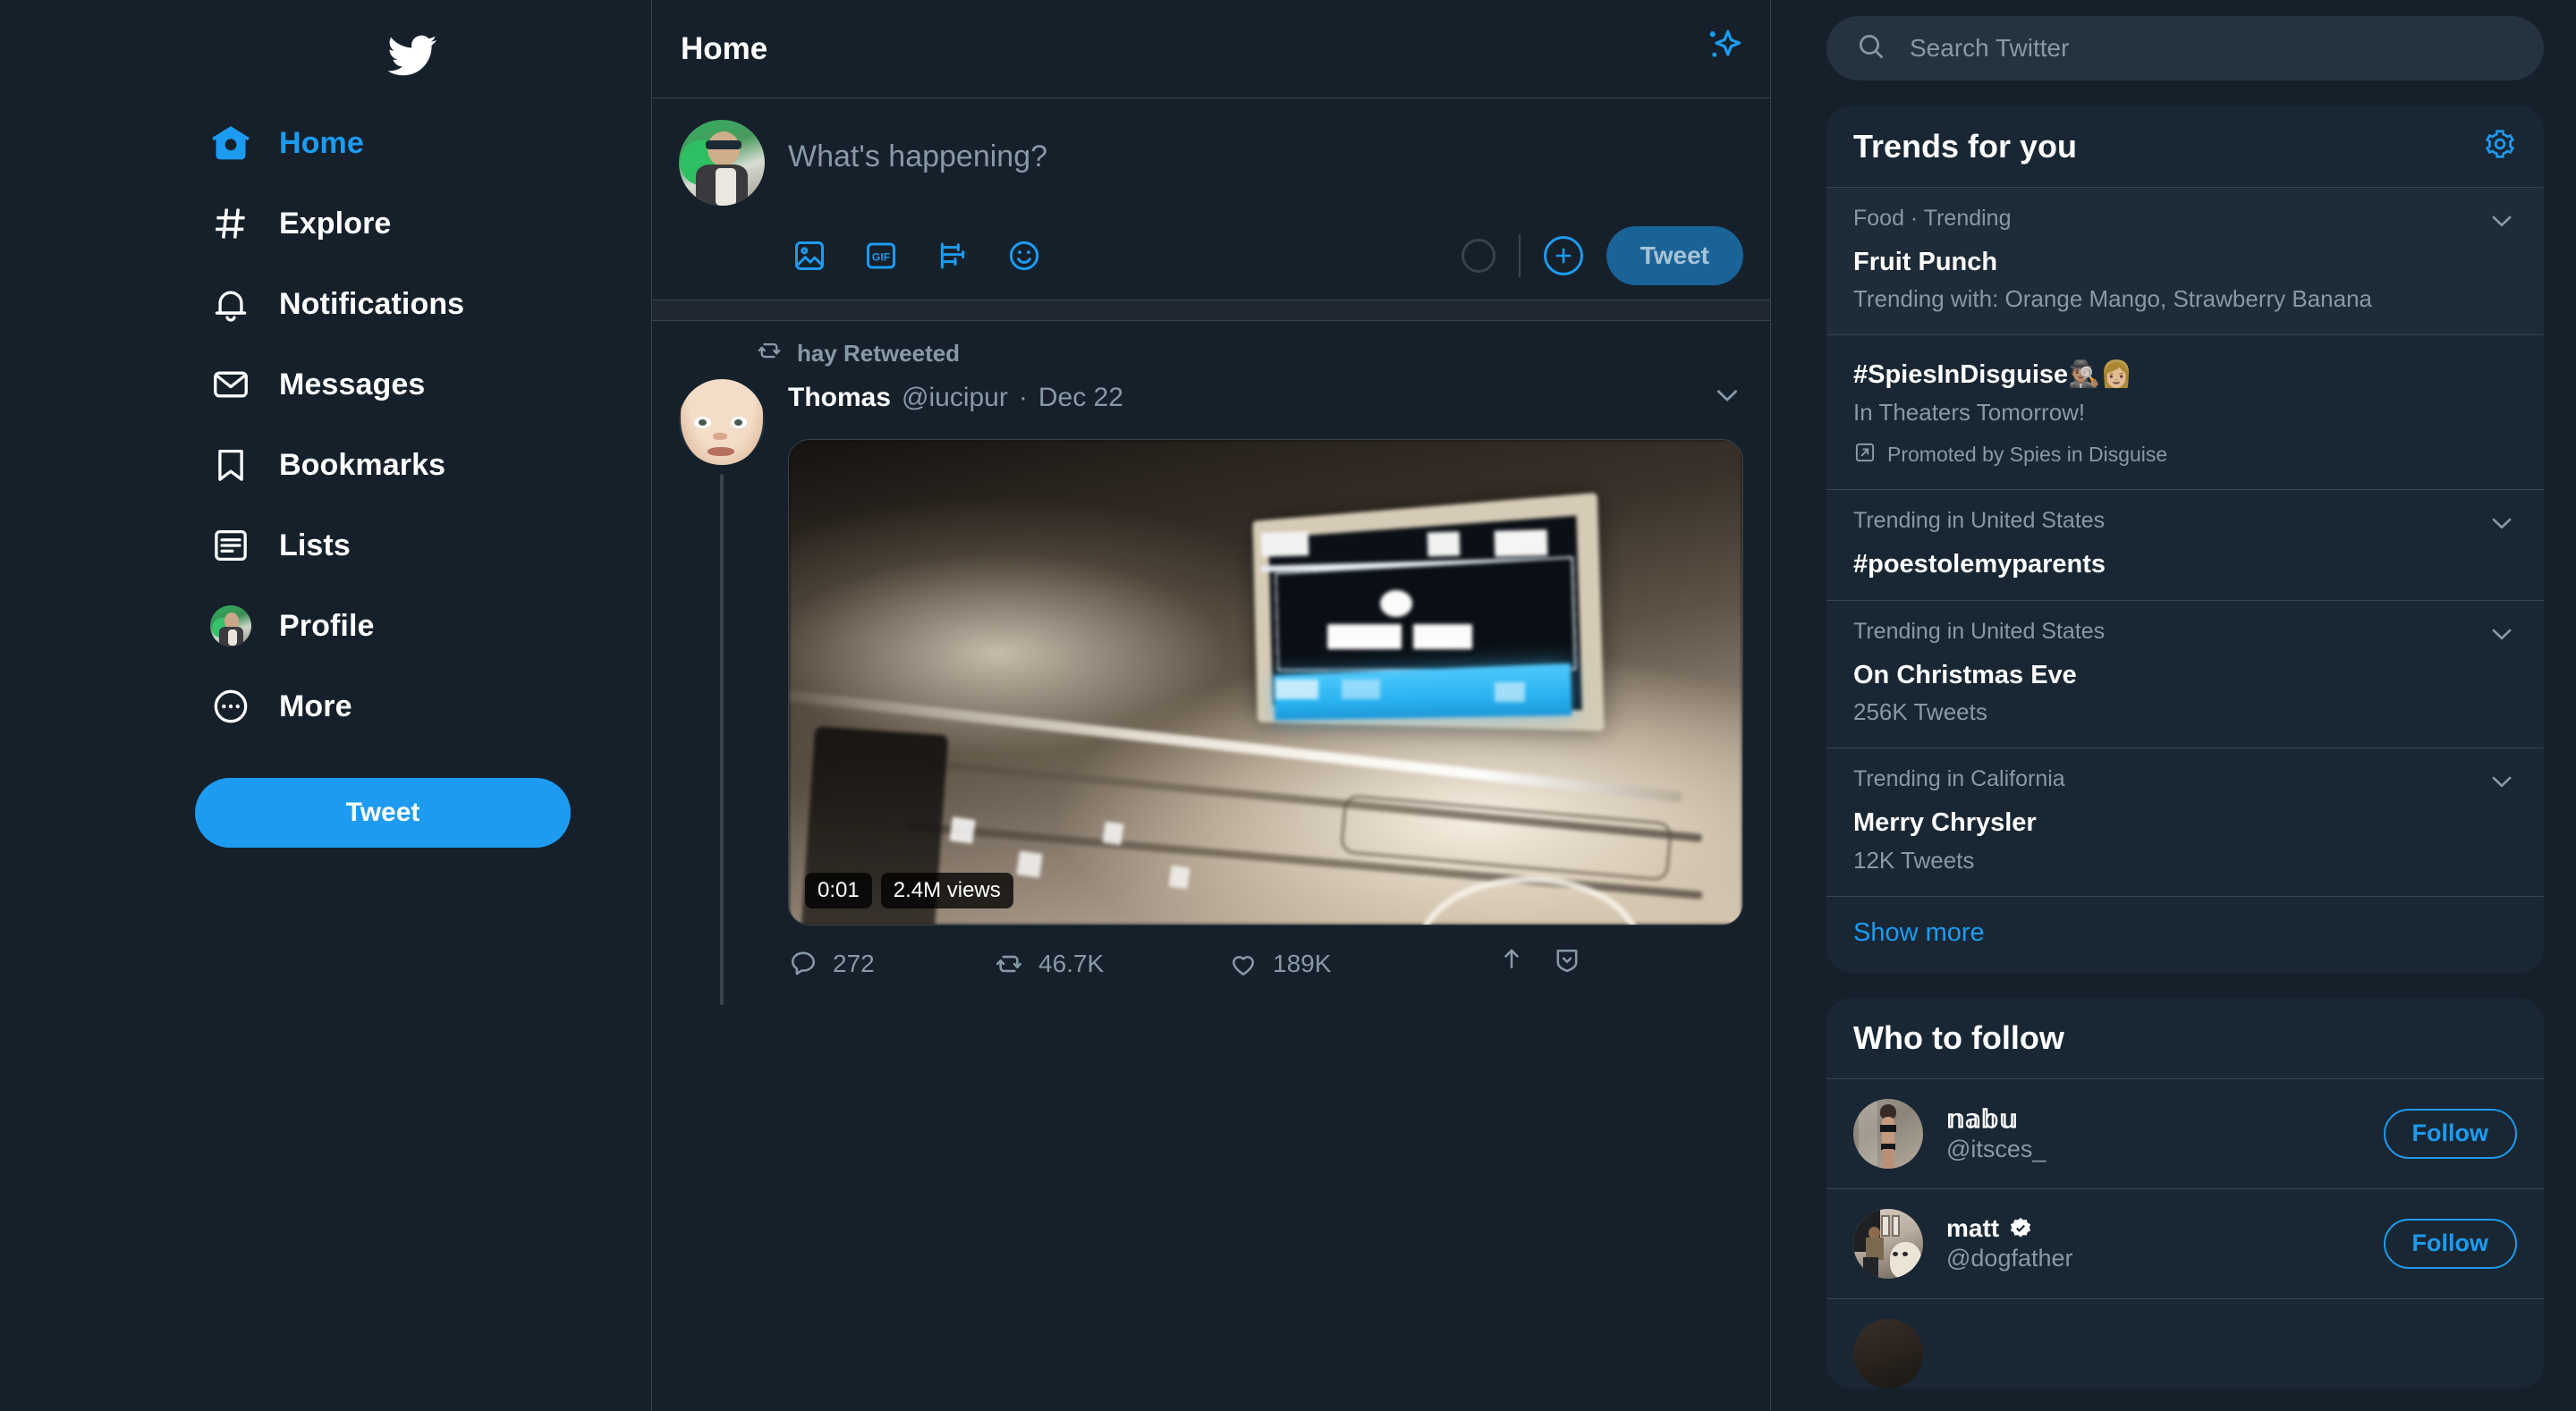  Describe the element at coordinates (298, 626) in the screenshot. I see `sidebar-item-profile: Profile` at that location.